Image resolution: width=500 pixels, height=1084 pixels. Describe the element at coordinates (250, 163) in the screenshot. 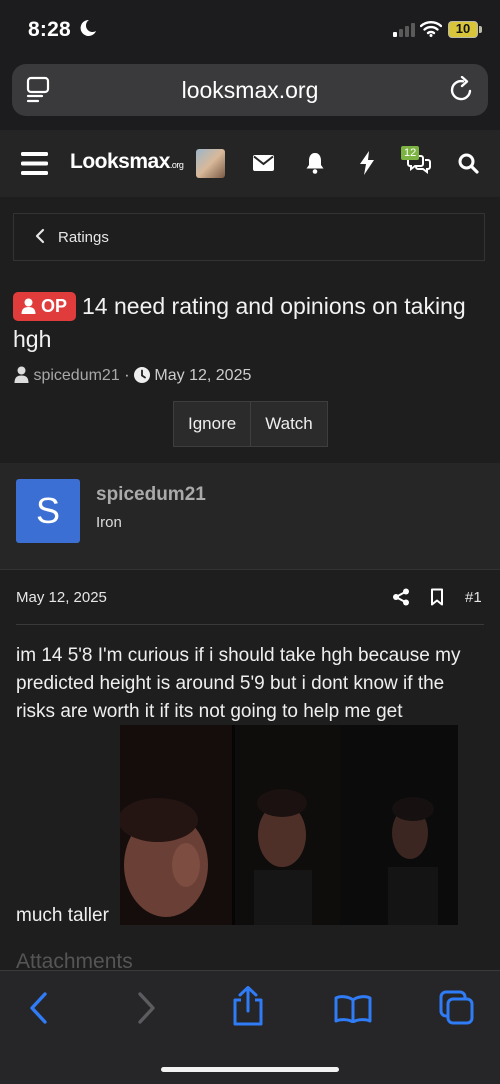

I see `site-nav: Looksmax.org 12` at that location.